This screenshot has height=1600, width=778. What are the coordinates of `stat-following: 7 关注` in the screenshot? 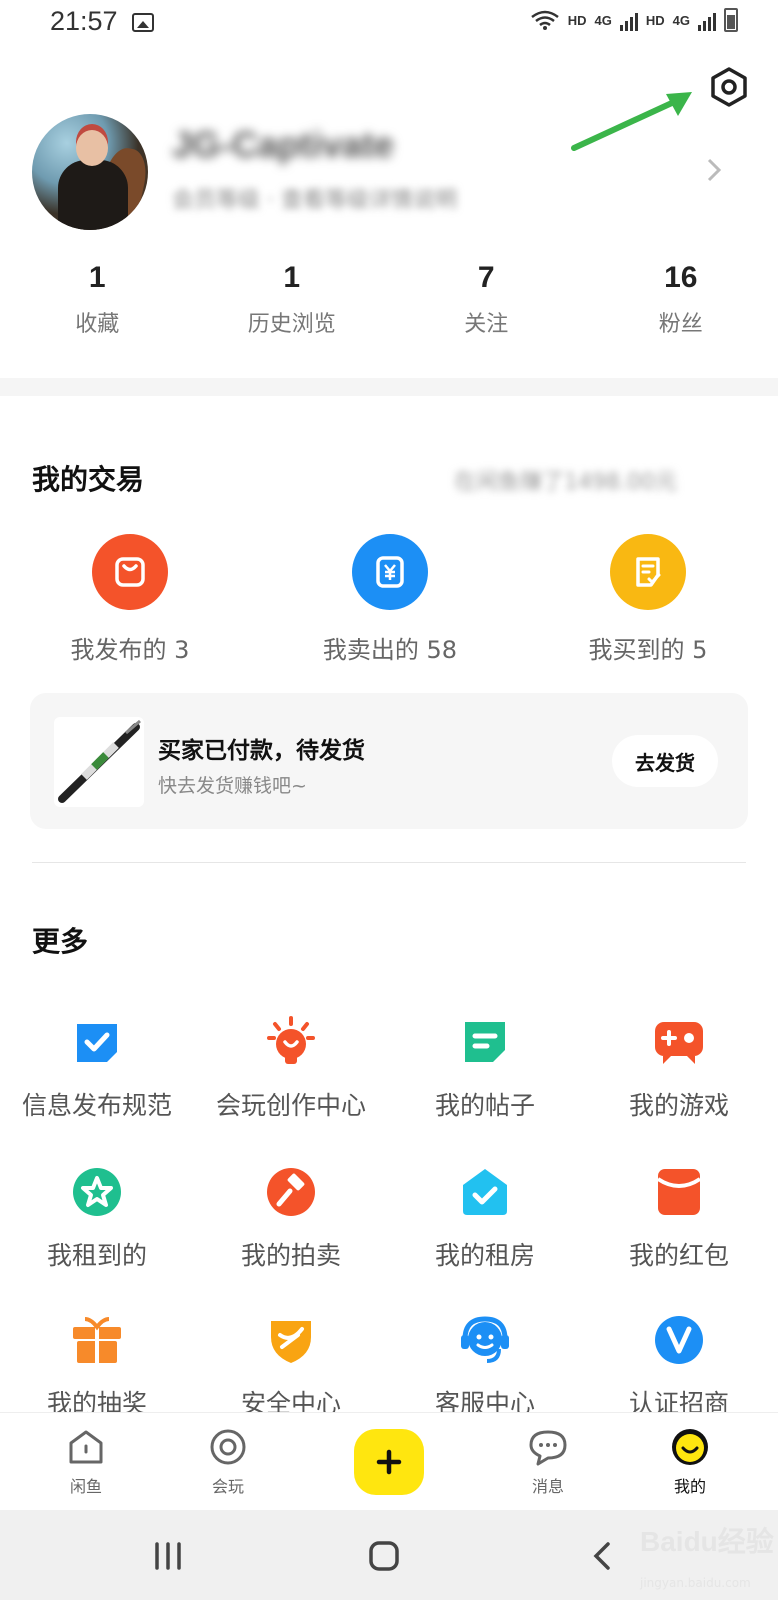 It's located at (486, 299).